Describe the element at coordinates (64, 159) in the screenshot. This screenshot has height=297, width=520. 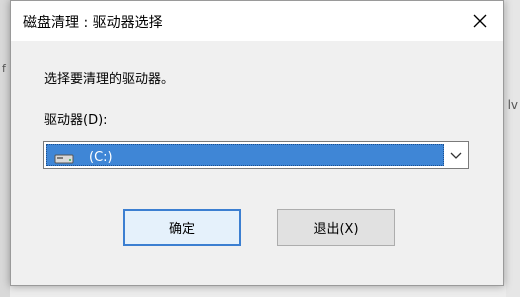
I see `hard-drive-icon` at that location.